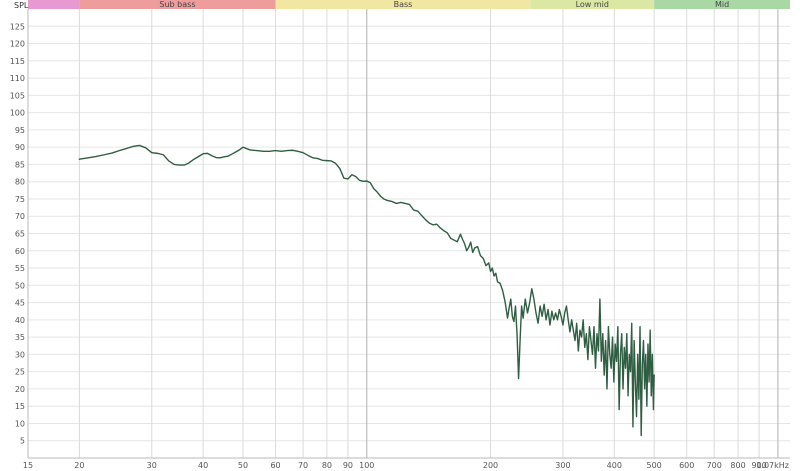 The height and width of the screenshot is (471, 800). Describe the element at coordinates (686, 465) in the screenshot. I see `x-tick-label: 600` at that location.